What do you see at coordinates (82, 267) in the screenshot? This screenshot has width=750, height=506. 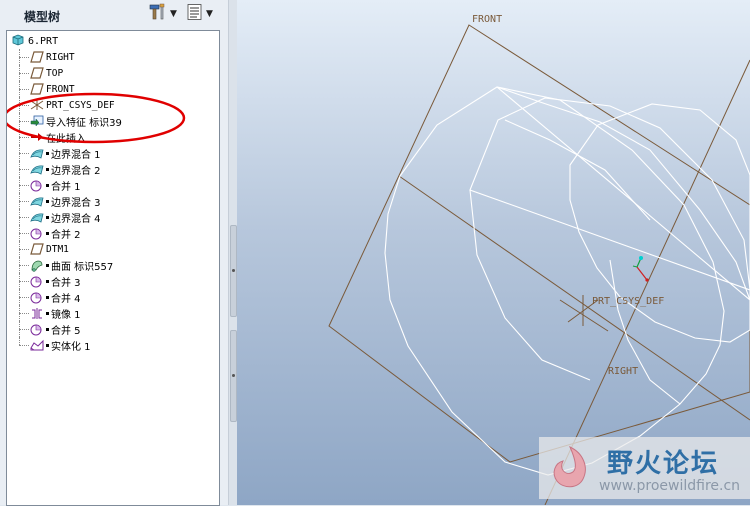 I see `tree-item-label: 曲面 标识557` at bounding box center [82, 267].